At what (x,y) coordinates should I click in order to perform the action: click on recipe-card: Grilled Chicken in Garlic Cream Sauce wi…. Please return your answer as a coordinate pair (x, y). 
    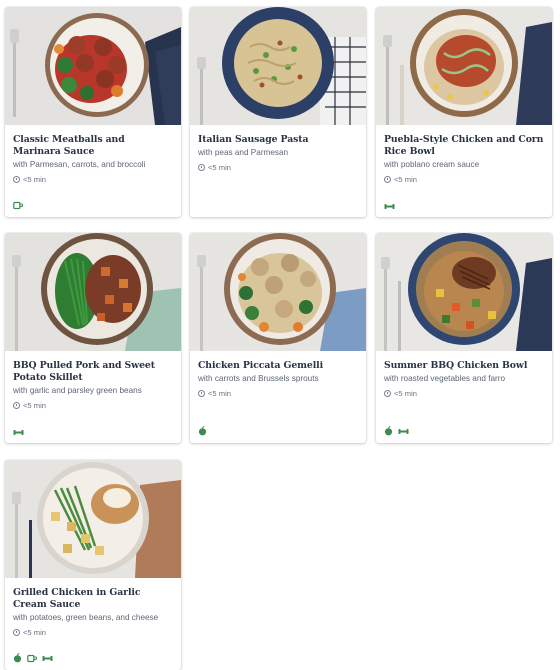
    Looking at the image, I should click on (93, 565).